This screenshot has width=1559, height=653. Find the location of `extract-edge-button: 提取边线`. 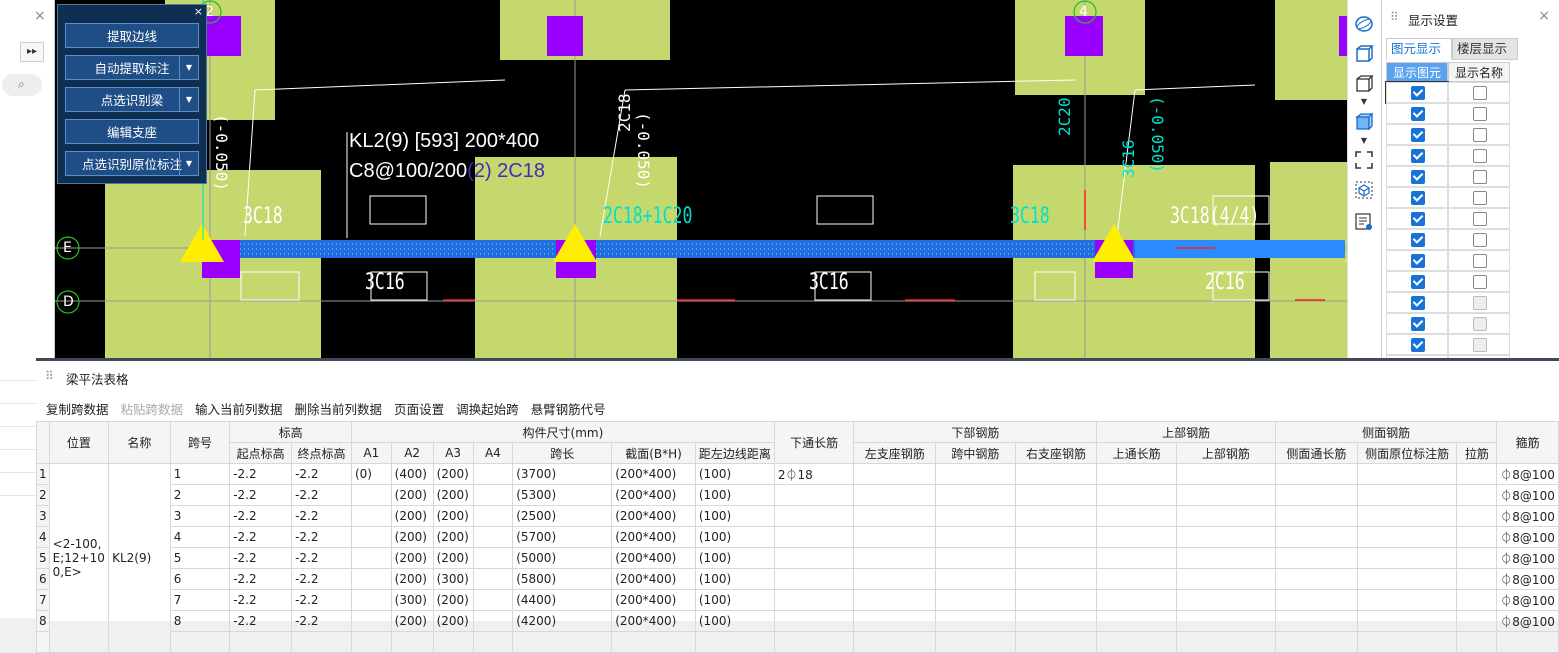

extract-edge-button: 提取边线 is located at coordinates (132, 35).